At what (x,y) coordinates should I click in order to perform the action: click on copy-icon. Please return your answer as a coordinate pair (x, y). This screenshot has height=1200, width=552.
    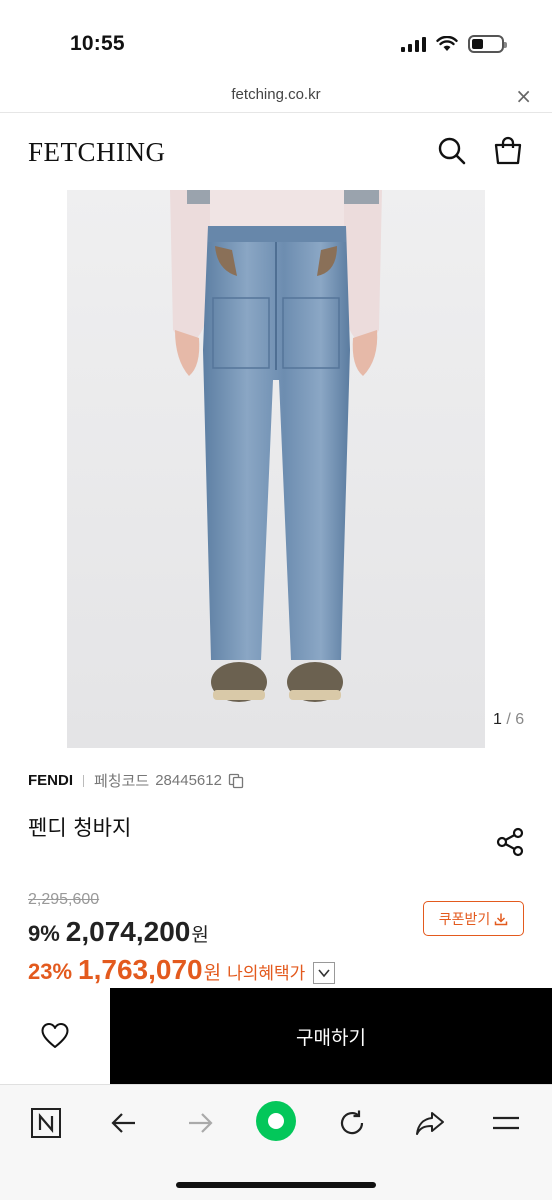
    Looking at the image, I should click on (236, 781).